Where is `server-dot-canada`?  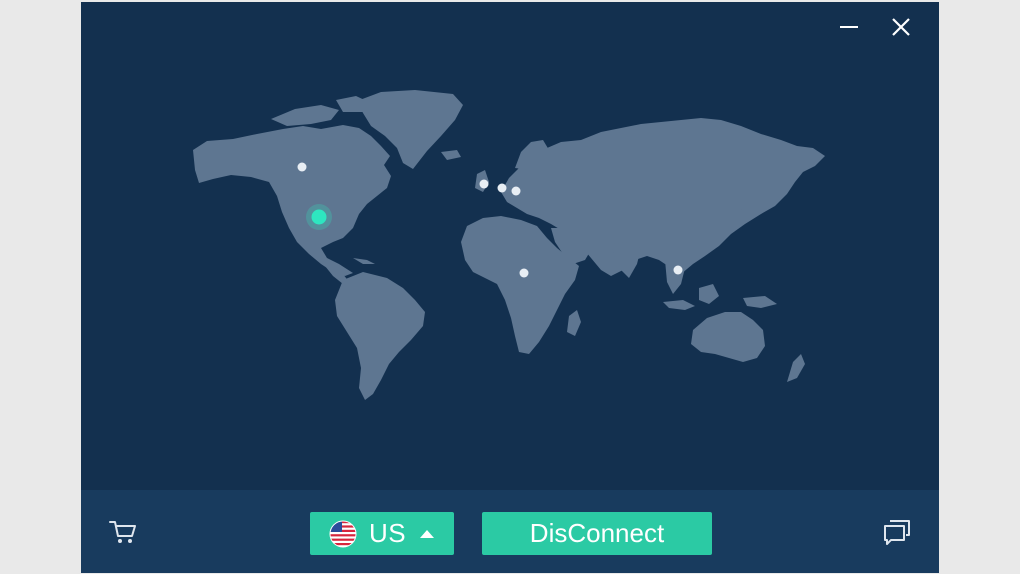
server-dot-canada is located at coordinates (302, 167).